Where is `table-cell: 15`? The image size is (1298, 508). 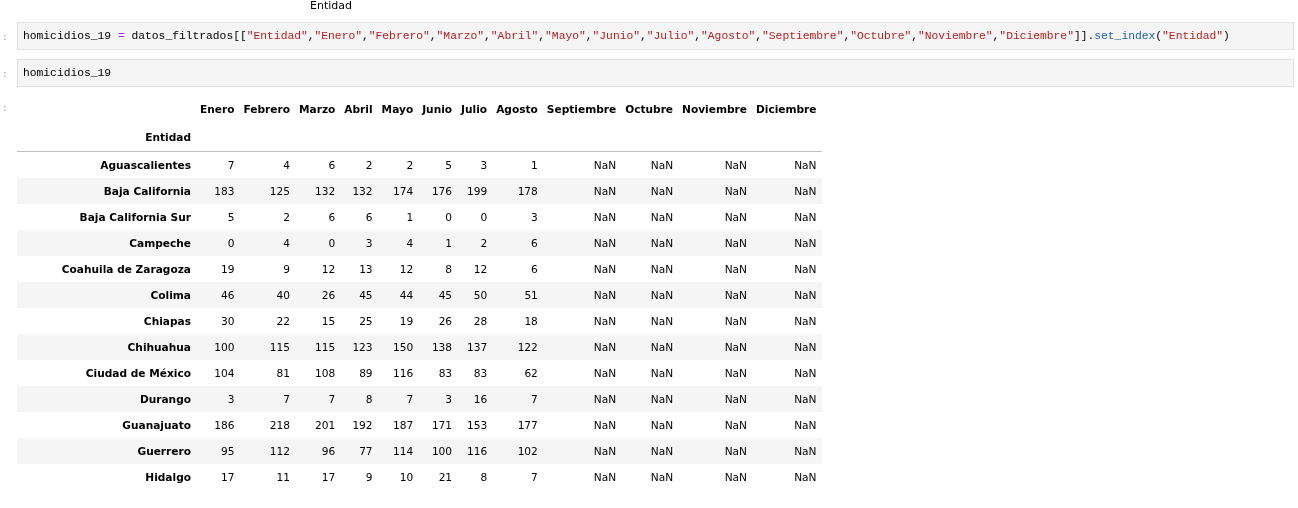 table-cell: 15 is located at coordinates (317, 321).